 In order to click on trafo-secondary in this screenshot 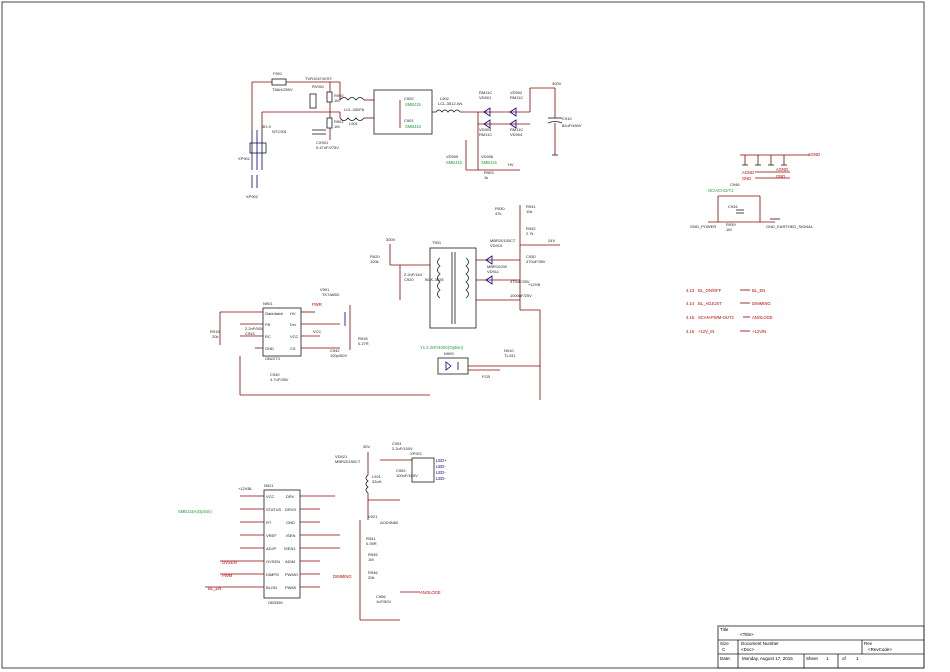, I will do `click(467, 278)`.